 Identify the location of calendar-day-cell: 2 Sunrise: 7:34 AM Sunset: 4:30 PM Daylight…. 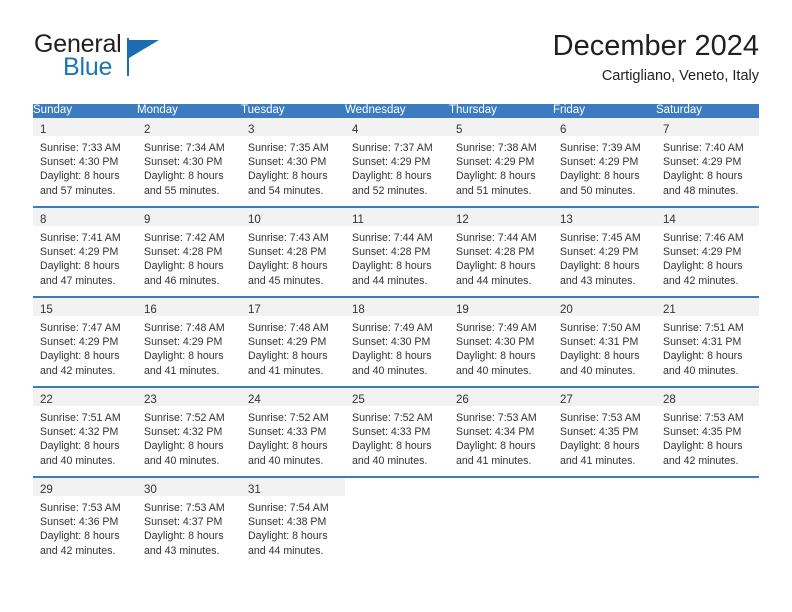
(189, 161).